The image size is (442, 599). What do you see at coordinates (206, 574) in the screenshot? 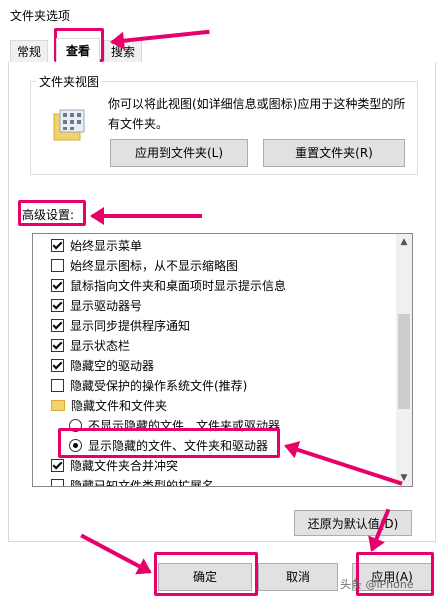
I see `highlight-ok-button` at bounding box center [206, 574].